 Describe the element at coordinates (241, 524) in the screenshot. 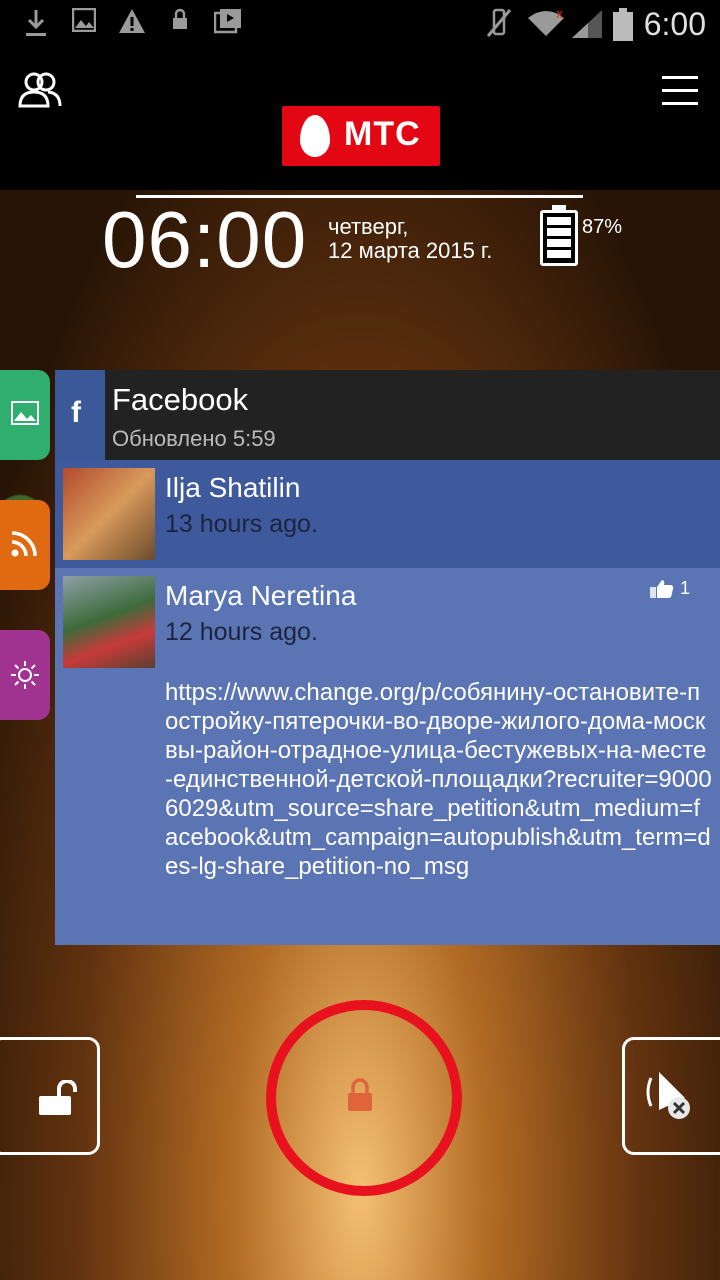

I see `post-time: 13 hours ago.` at that location.